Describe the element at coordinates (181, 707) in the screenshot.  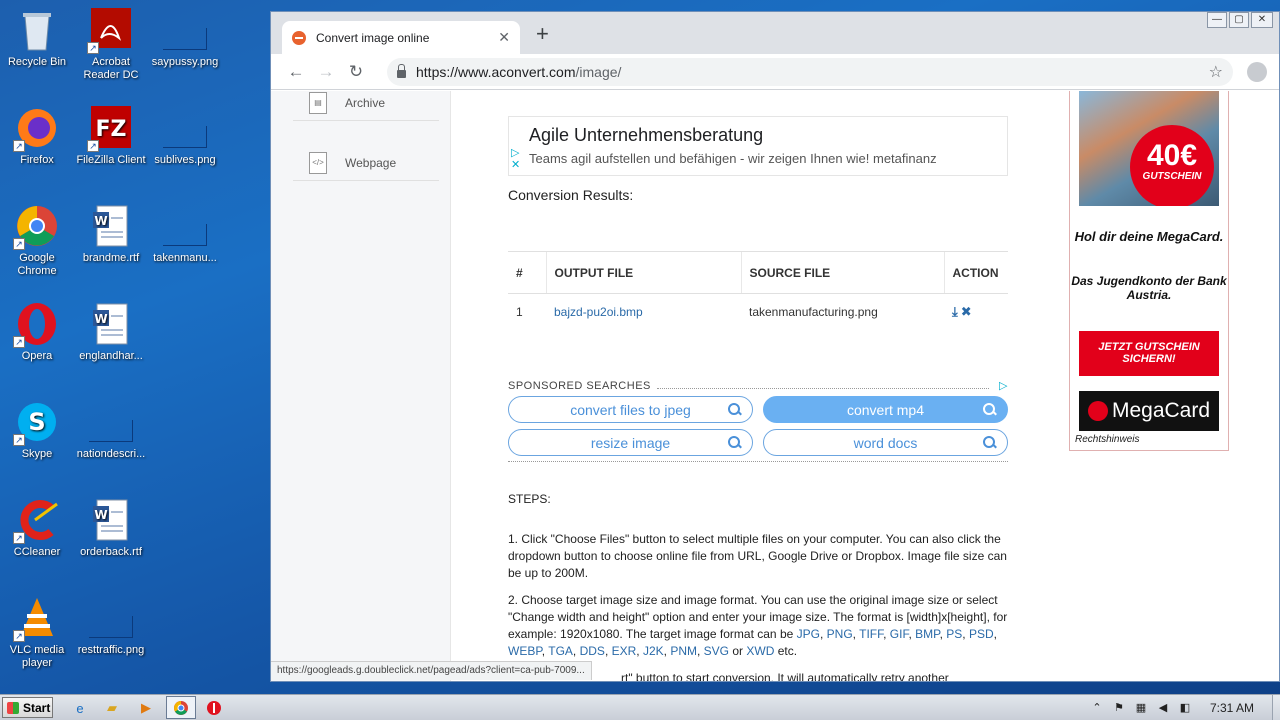
I see `chrome-taskbar-icon` at that location.